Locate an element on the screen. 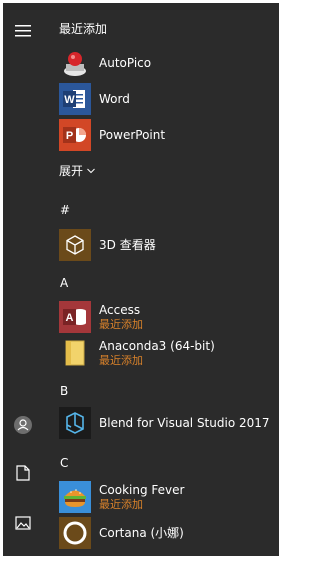 The image size is (320, 563). word-tile-letter: W is located at coordinates (69, 100).